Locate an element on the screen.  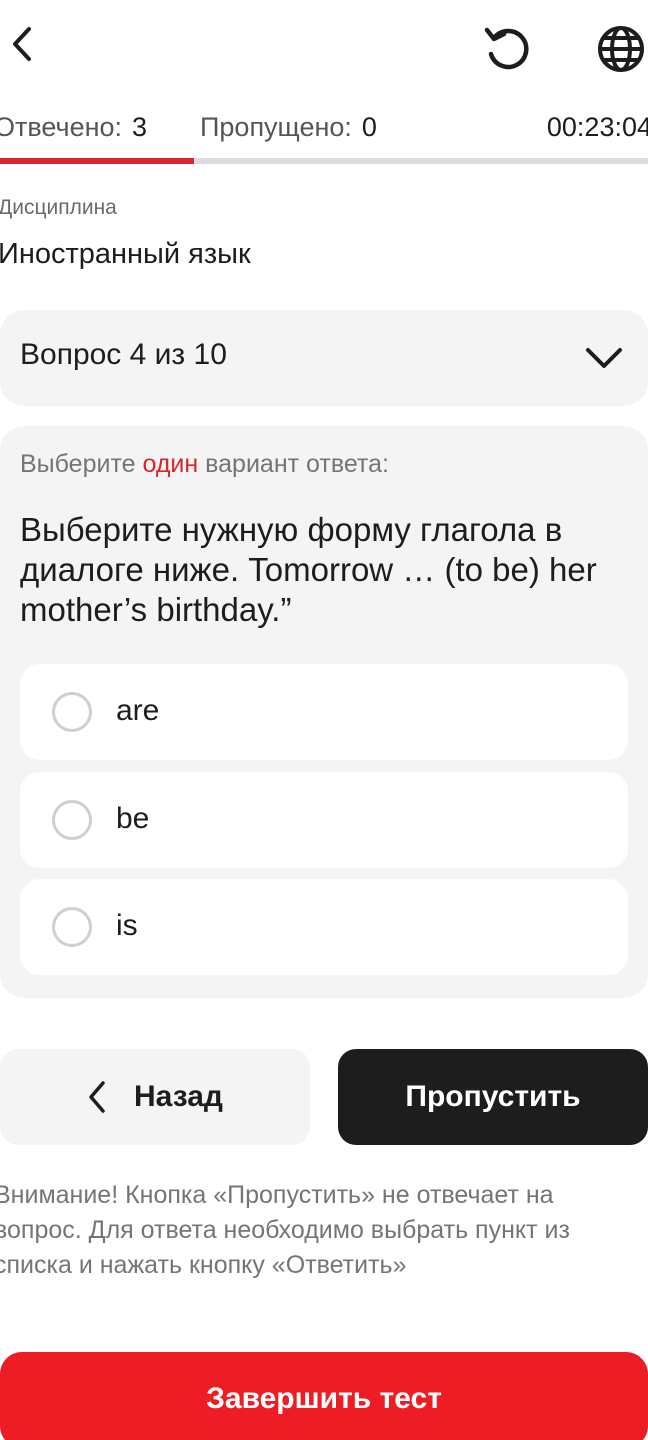
answer-option-label: is is located at coordinates (127, 925).